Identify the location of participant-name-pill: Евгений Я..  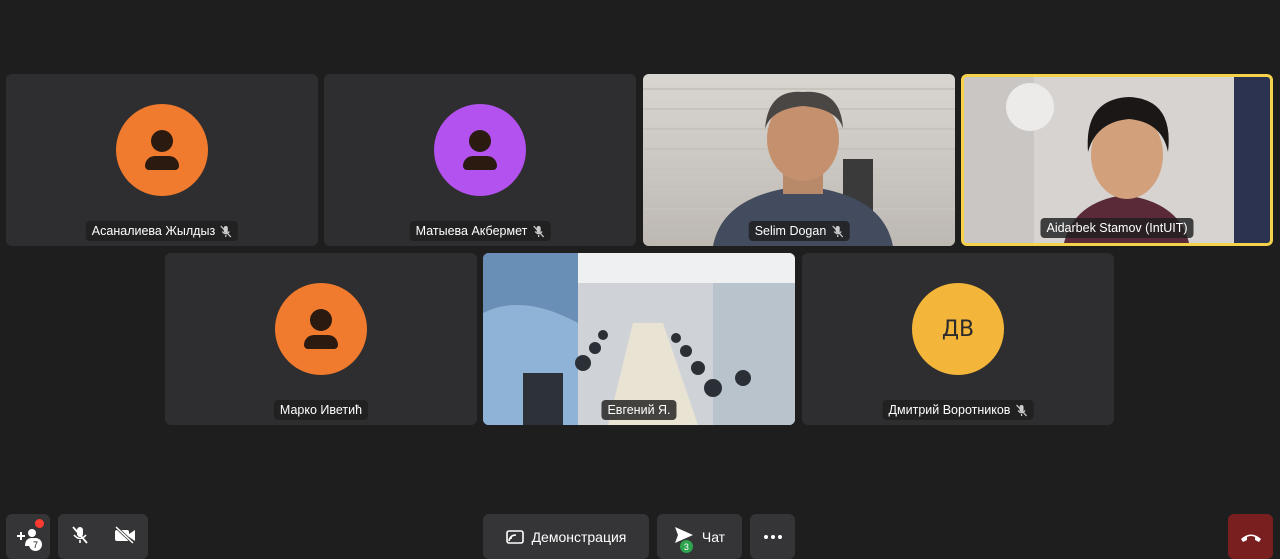
(639, 410).